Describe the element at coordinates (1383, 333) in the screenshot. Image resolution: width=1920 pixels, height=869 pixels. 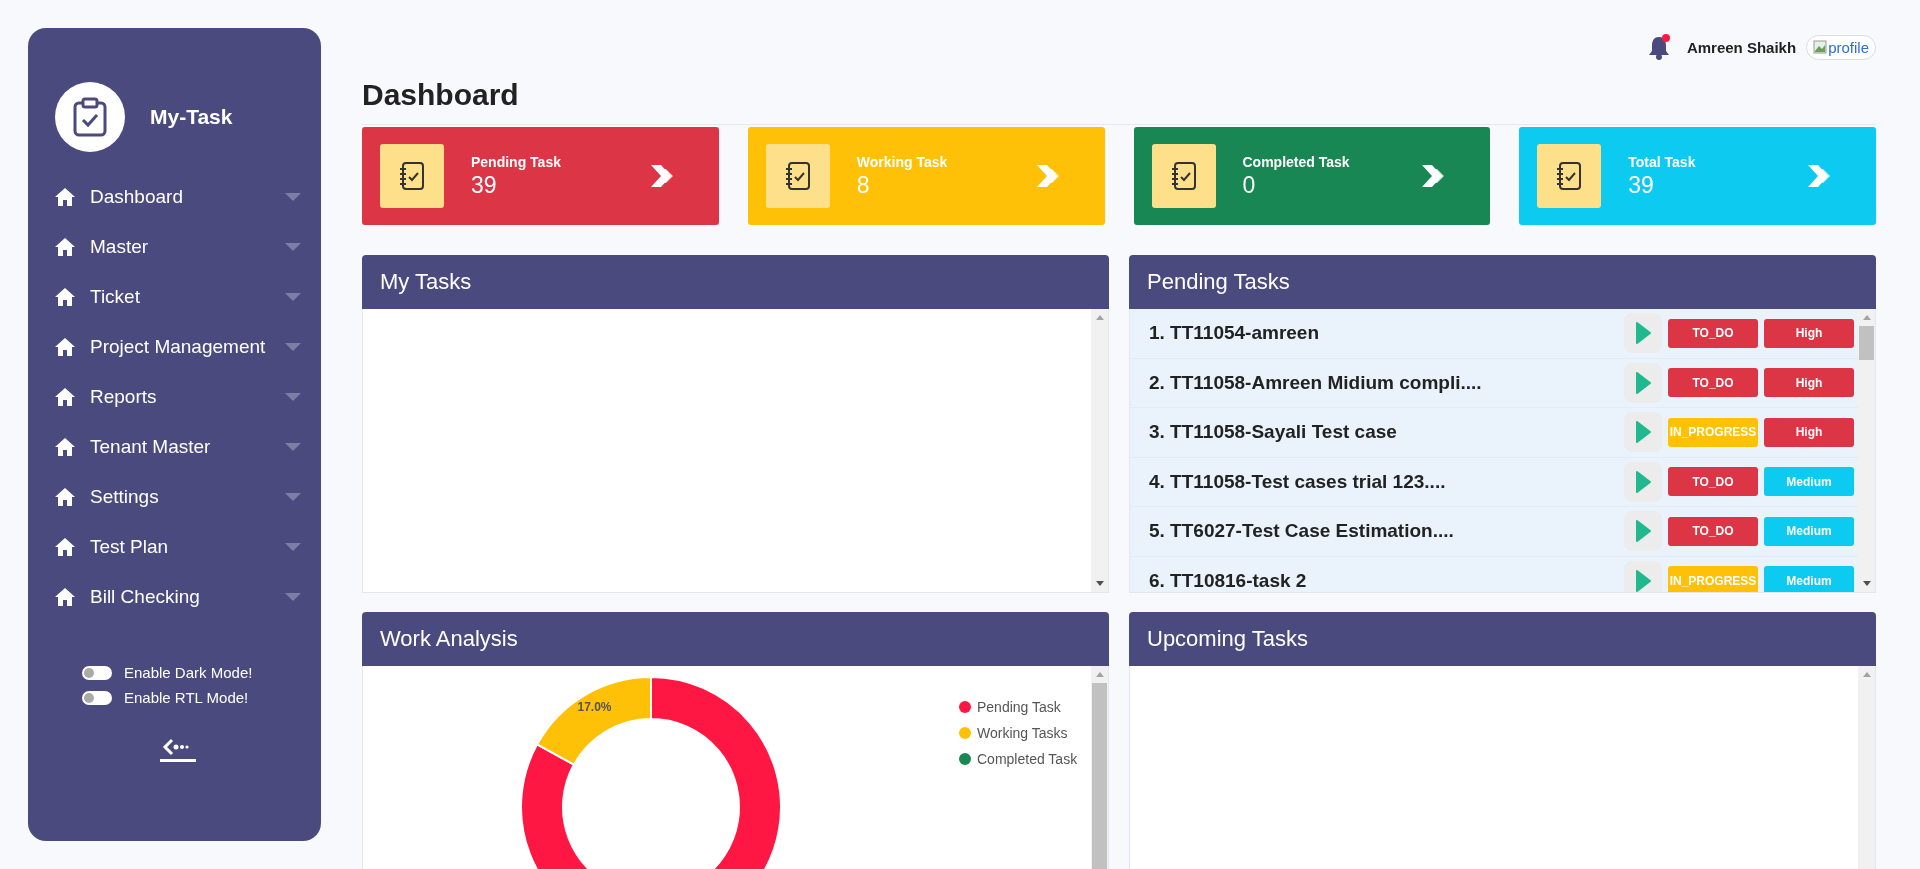
I see `task-name: 1. TT11054-amreen` at that location.